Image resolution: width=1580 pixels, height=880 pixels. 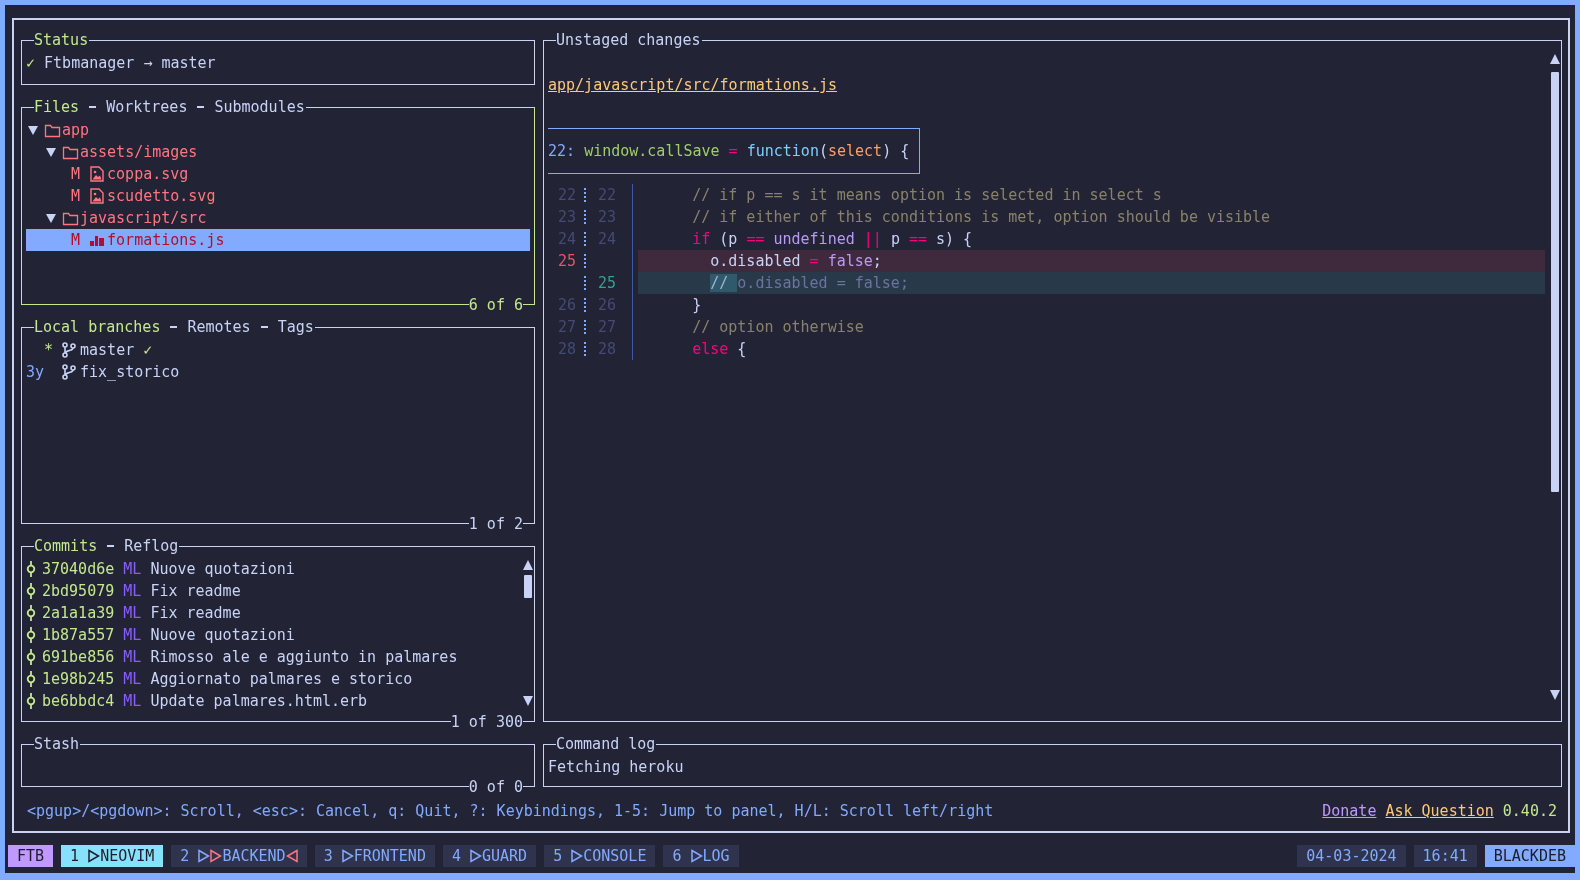 I want to click on footer-link: Donate, so click(x=1349, y=811).